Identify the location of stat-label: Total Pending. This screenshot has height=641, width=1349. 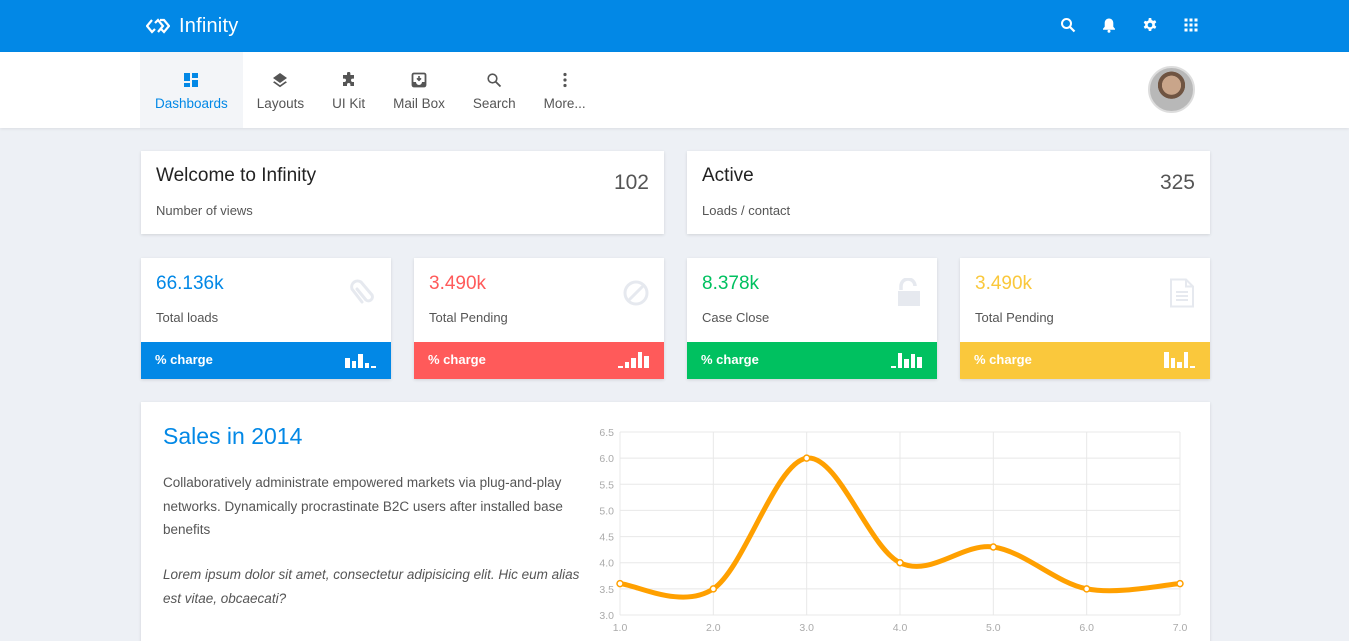
(468, 317).